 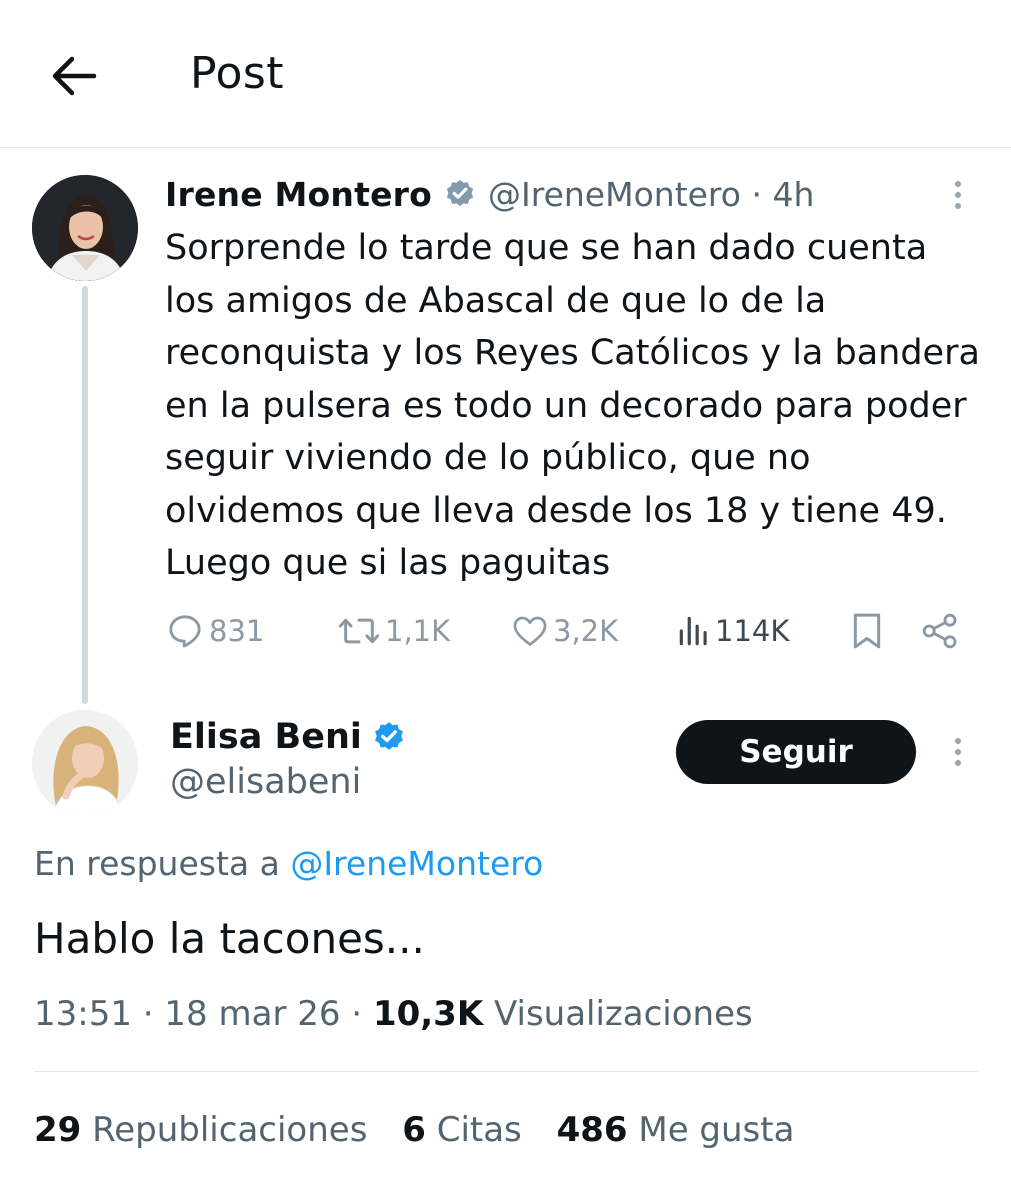 I want to click on page-title: Post, so click(x=237, y=73).